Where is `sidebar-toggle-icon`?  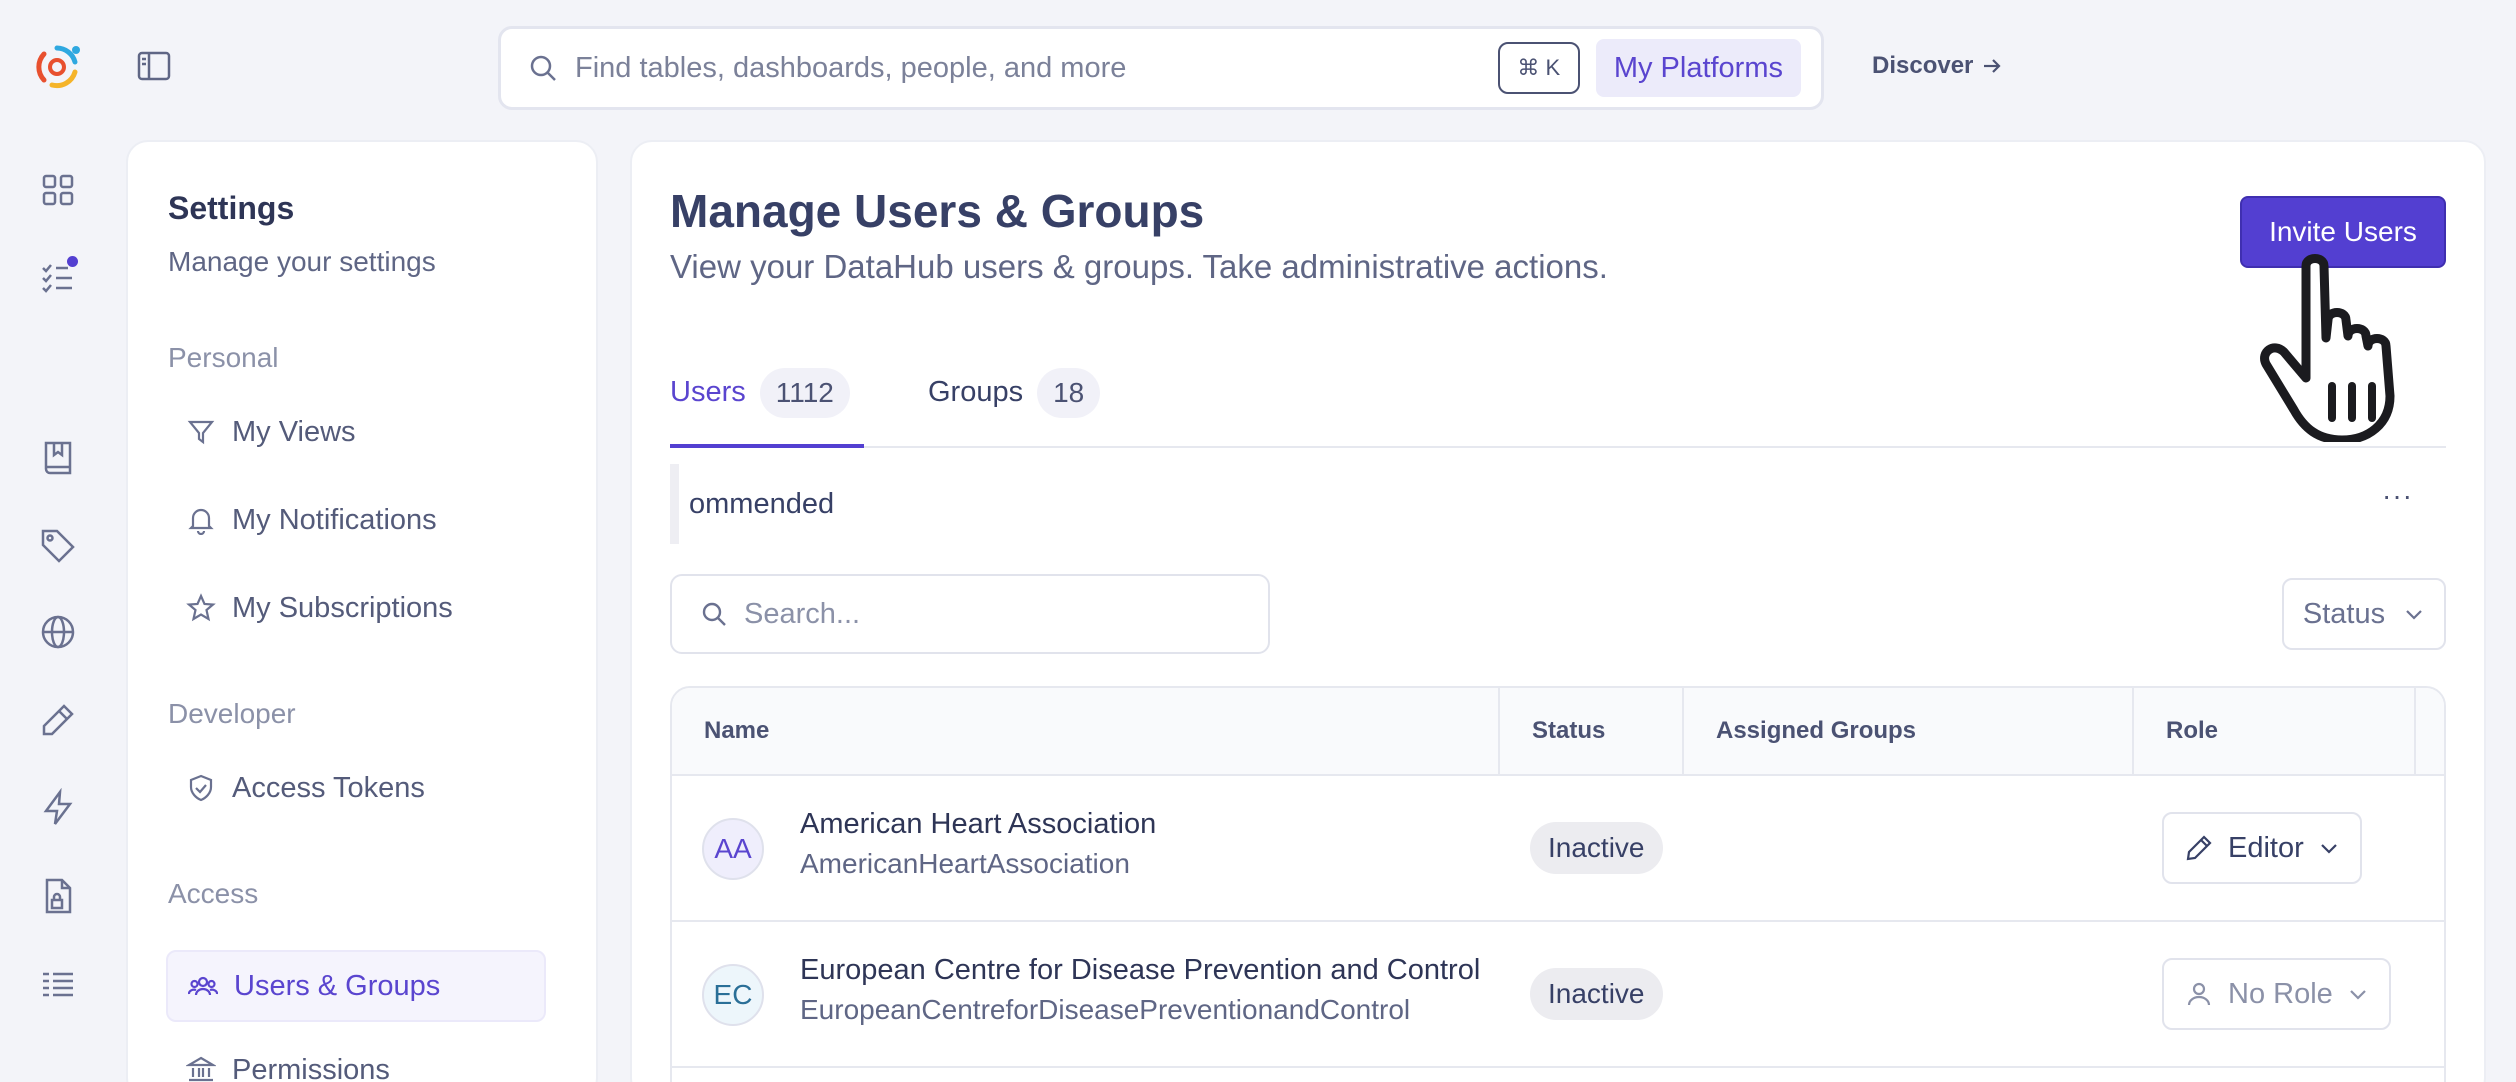 sidebar-toggle-icon is located at coordinates (154, 66).